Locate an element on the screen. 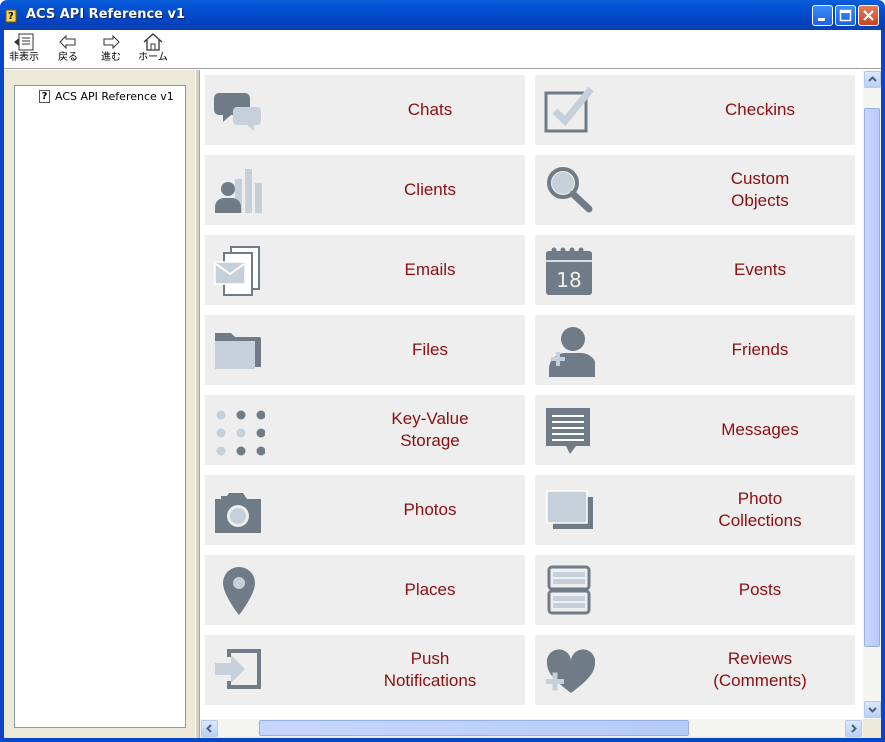 This screenshot has height=742, width=885. tile-checkins: Checkins is located at coordinates (695, 110).